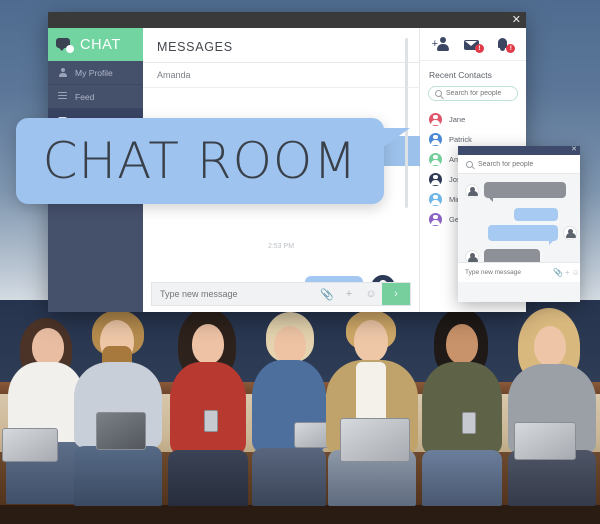 This screenshot has width=600, height=524. I want to click on mini-chat-window: ✕ 📎 + ☺, so click(519, 224).